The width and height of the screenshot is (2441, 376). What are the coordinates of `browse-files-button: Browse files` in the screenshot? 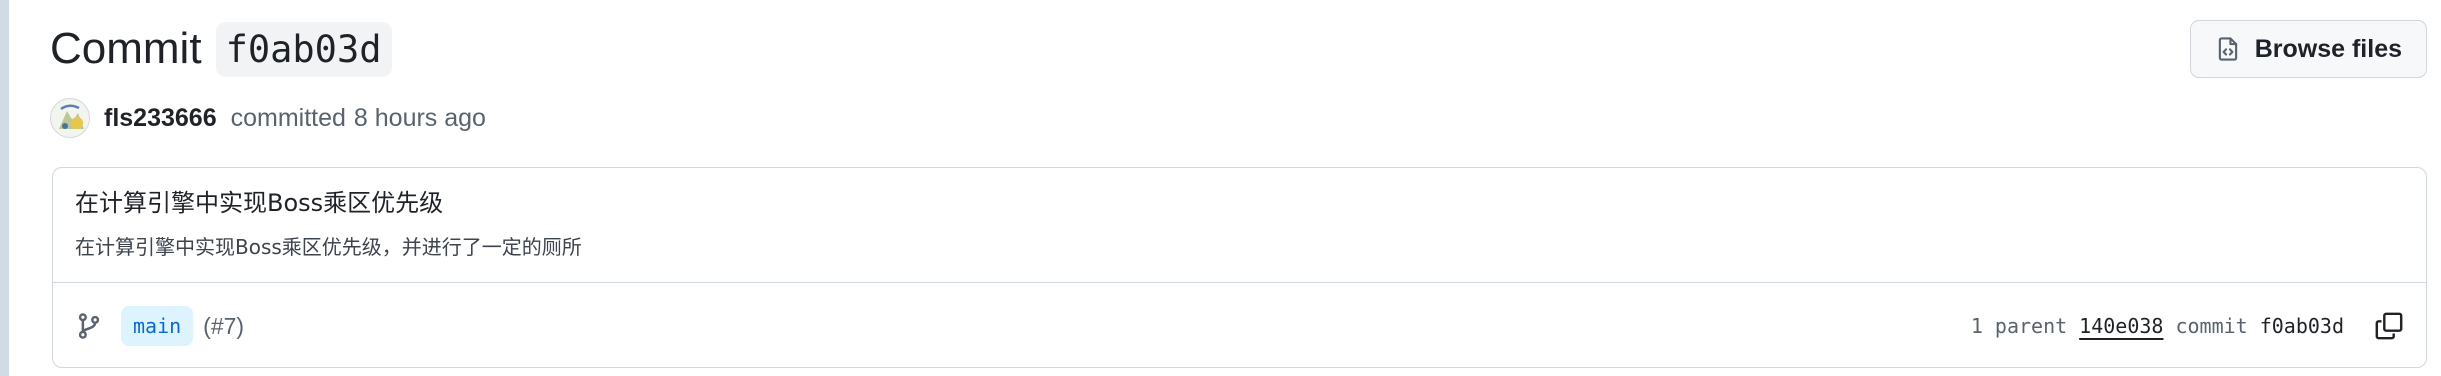 It's located at (2308, 49).